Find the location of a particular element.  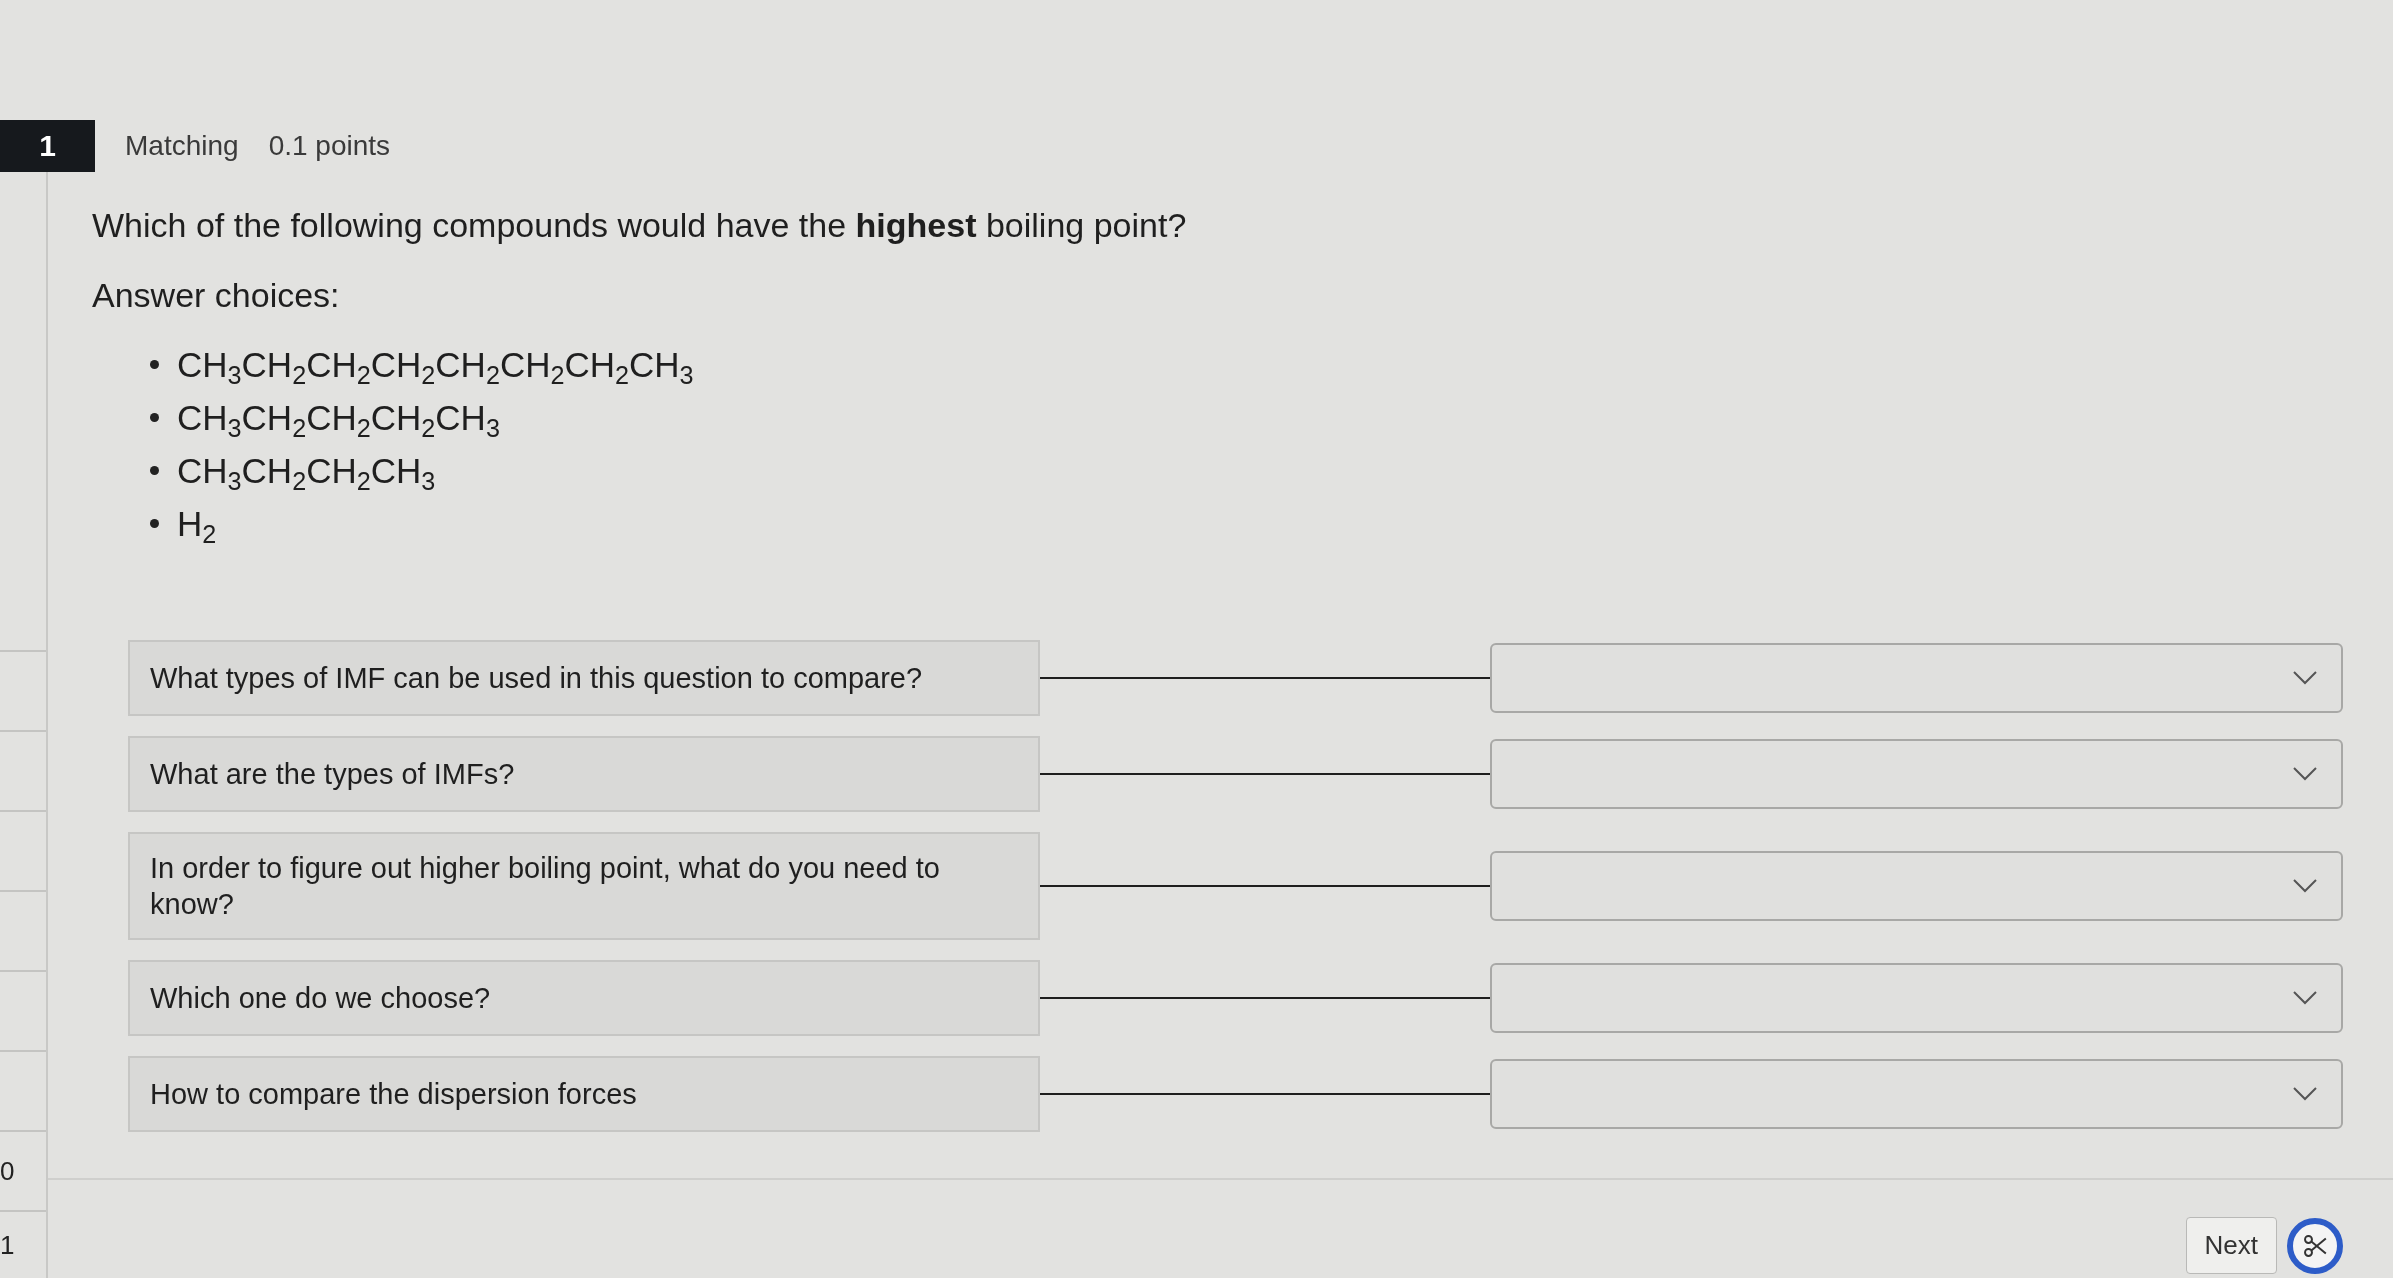

match-prompt: Which one do we choose? is located at coordinates (584, 998).